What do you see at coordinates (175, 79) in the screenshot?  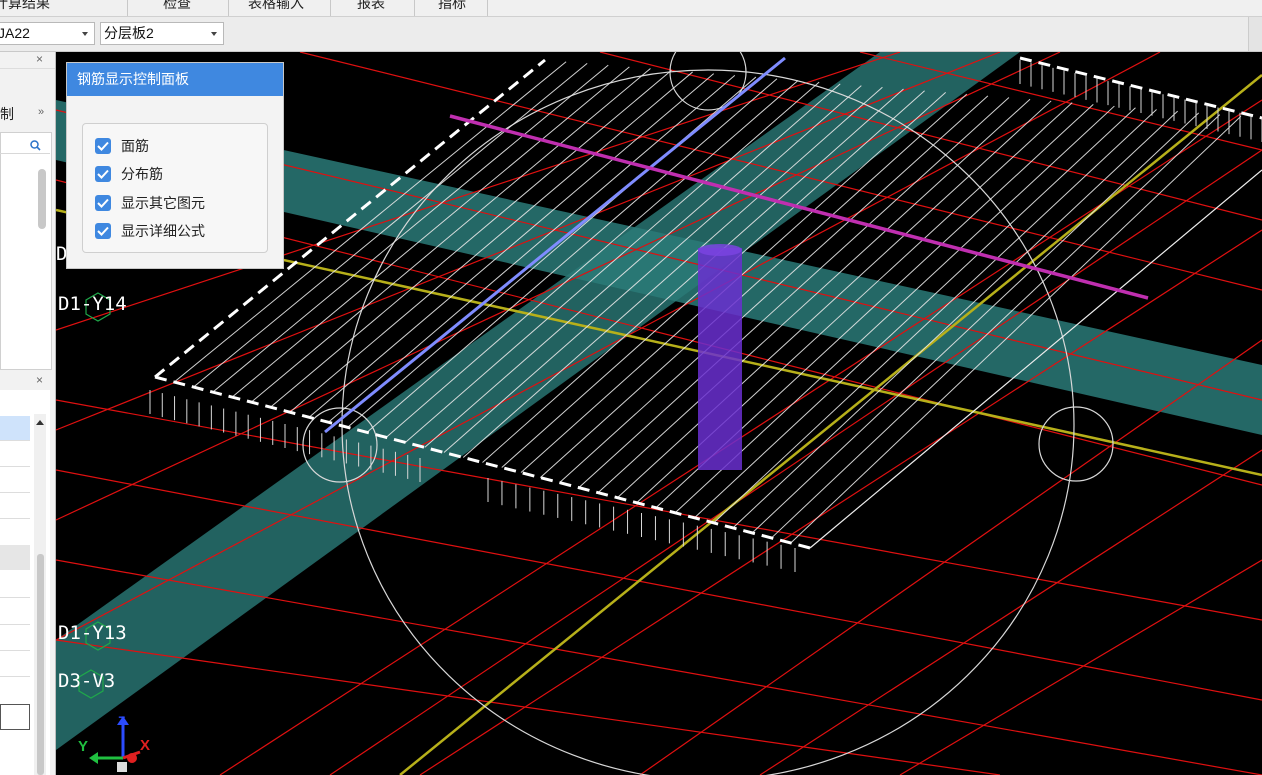 I see `panel-title: 钢筋显示控制面板` at bounding box center [175, 79].